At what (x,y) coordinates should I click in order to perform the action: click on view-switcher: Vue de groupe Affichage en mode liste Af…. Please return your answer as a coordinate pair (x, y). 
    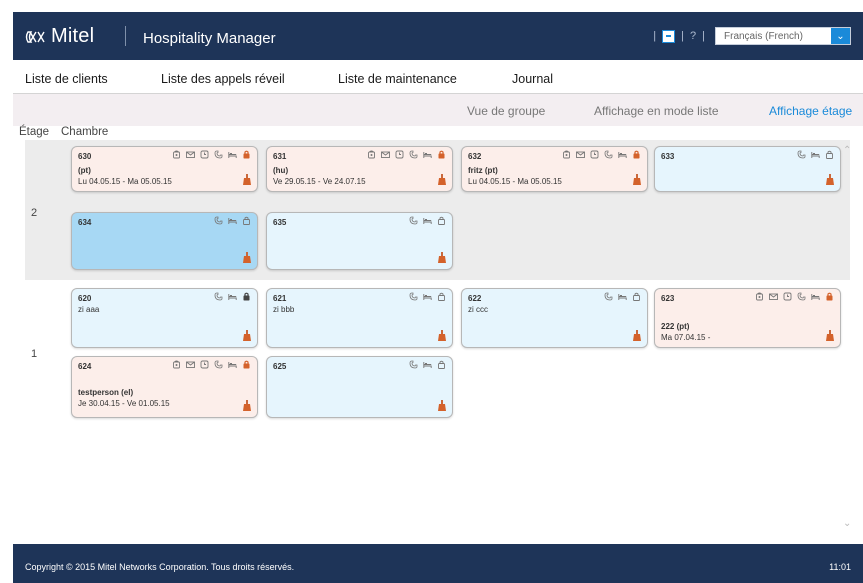
    Looking at the image, I should click on (438, 110).